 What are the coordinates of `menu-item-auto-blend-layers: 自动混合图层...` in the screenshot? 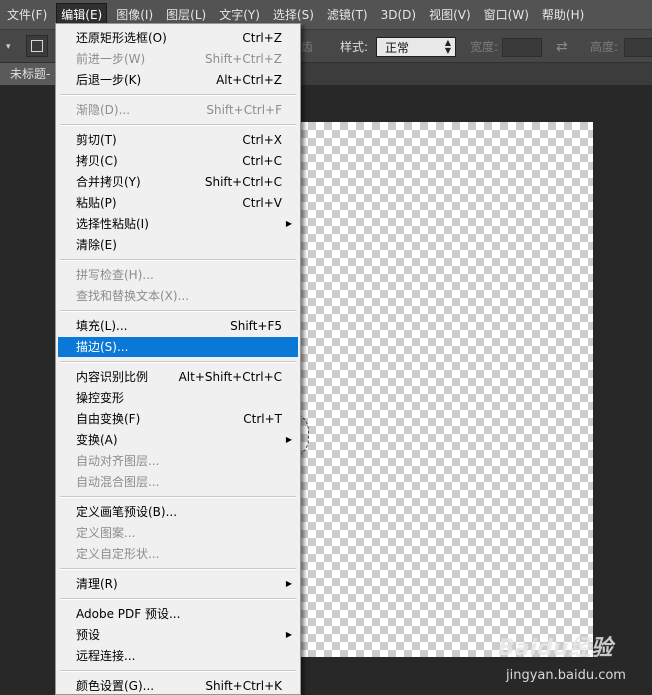 It's located at (178, 482).